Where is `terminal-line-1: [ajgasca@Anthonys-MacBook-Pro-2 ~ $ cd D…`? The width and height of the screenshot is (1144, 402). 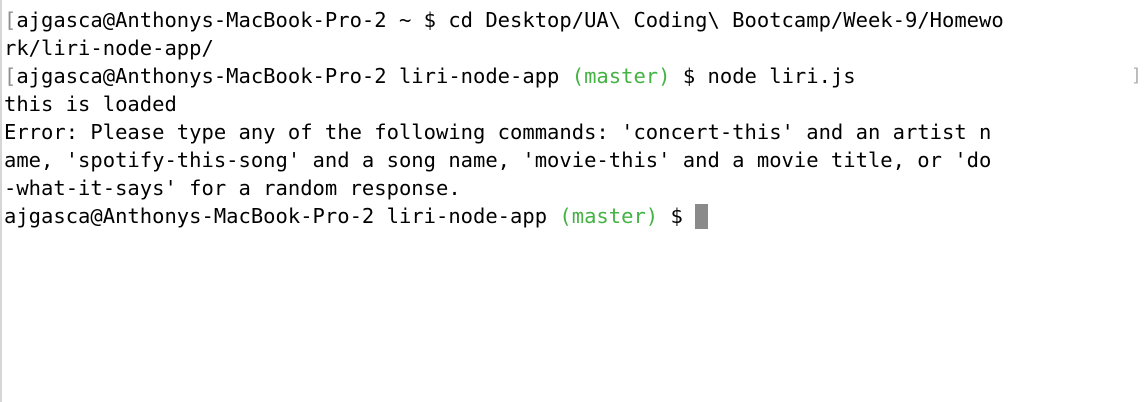 terminal-line-1: [ajgasca@Anthonys-MacBook-Pro-2 ~ $ cd D… is located at coordinates (504, 20).